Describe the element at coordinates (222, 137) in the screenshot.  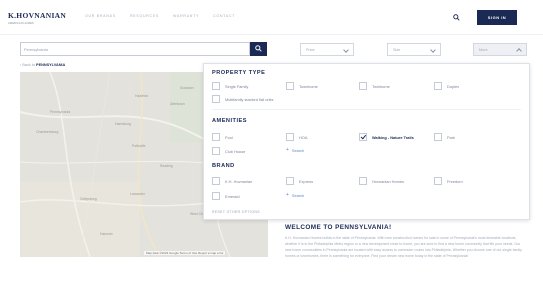
I see `filter-pool: Pool` at that location.